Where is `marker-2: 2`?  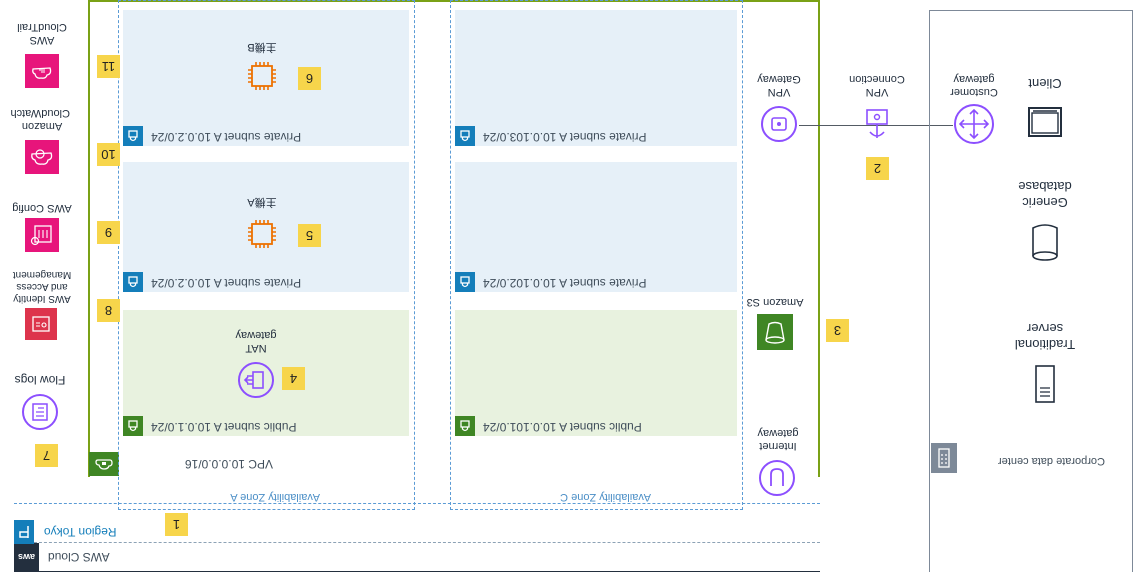
marker-2: 2 is located at coordinates (877, 168).